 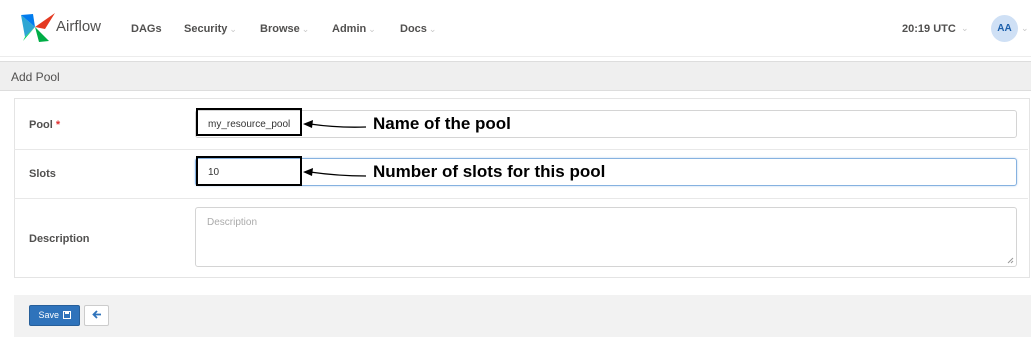 What do you see at coordinates (489, 171) in the screenshot?
I see `slots-annotation: Number of slots for this pool` at bounding box center [489, 171].